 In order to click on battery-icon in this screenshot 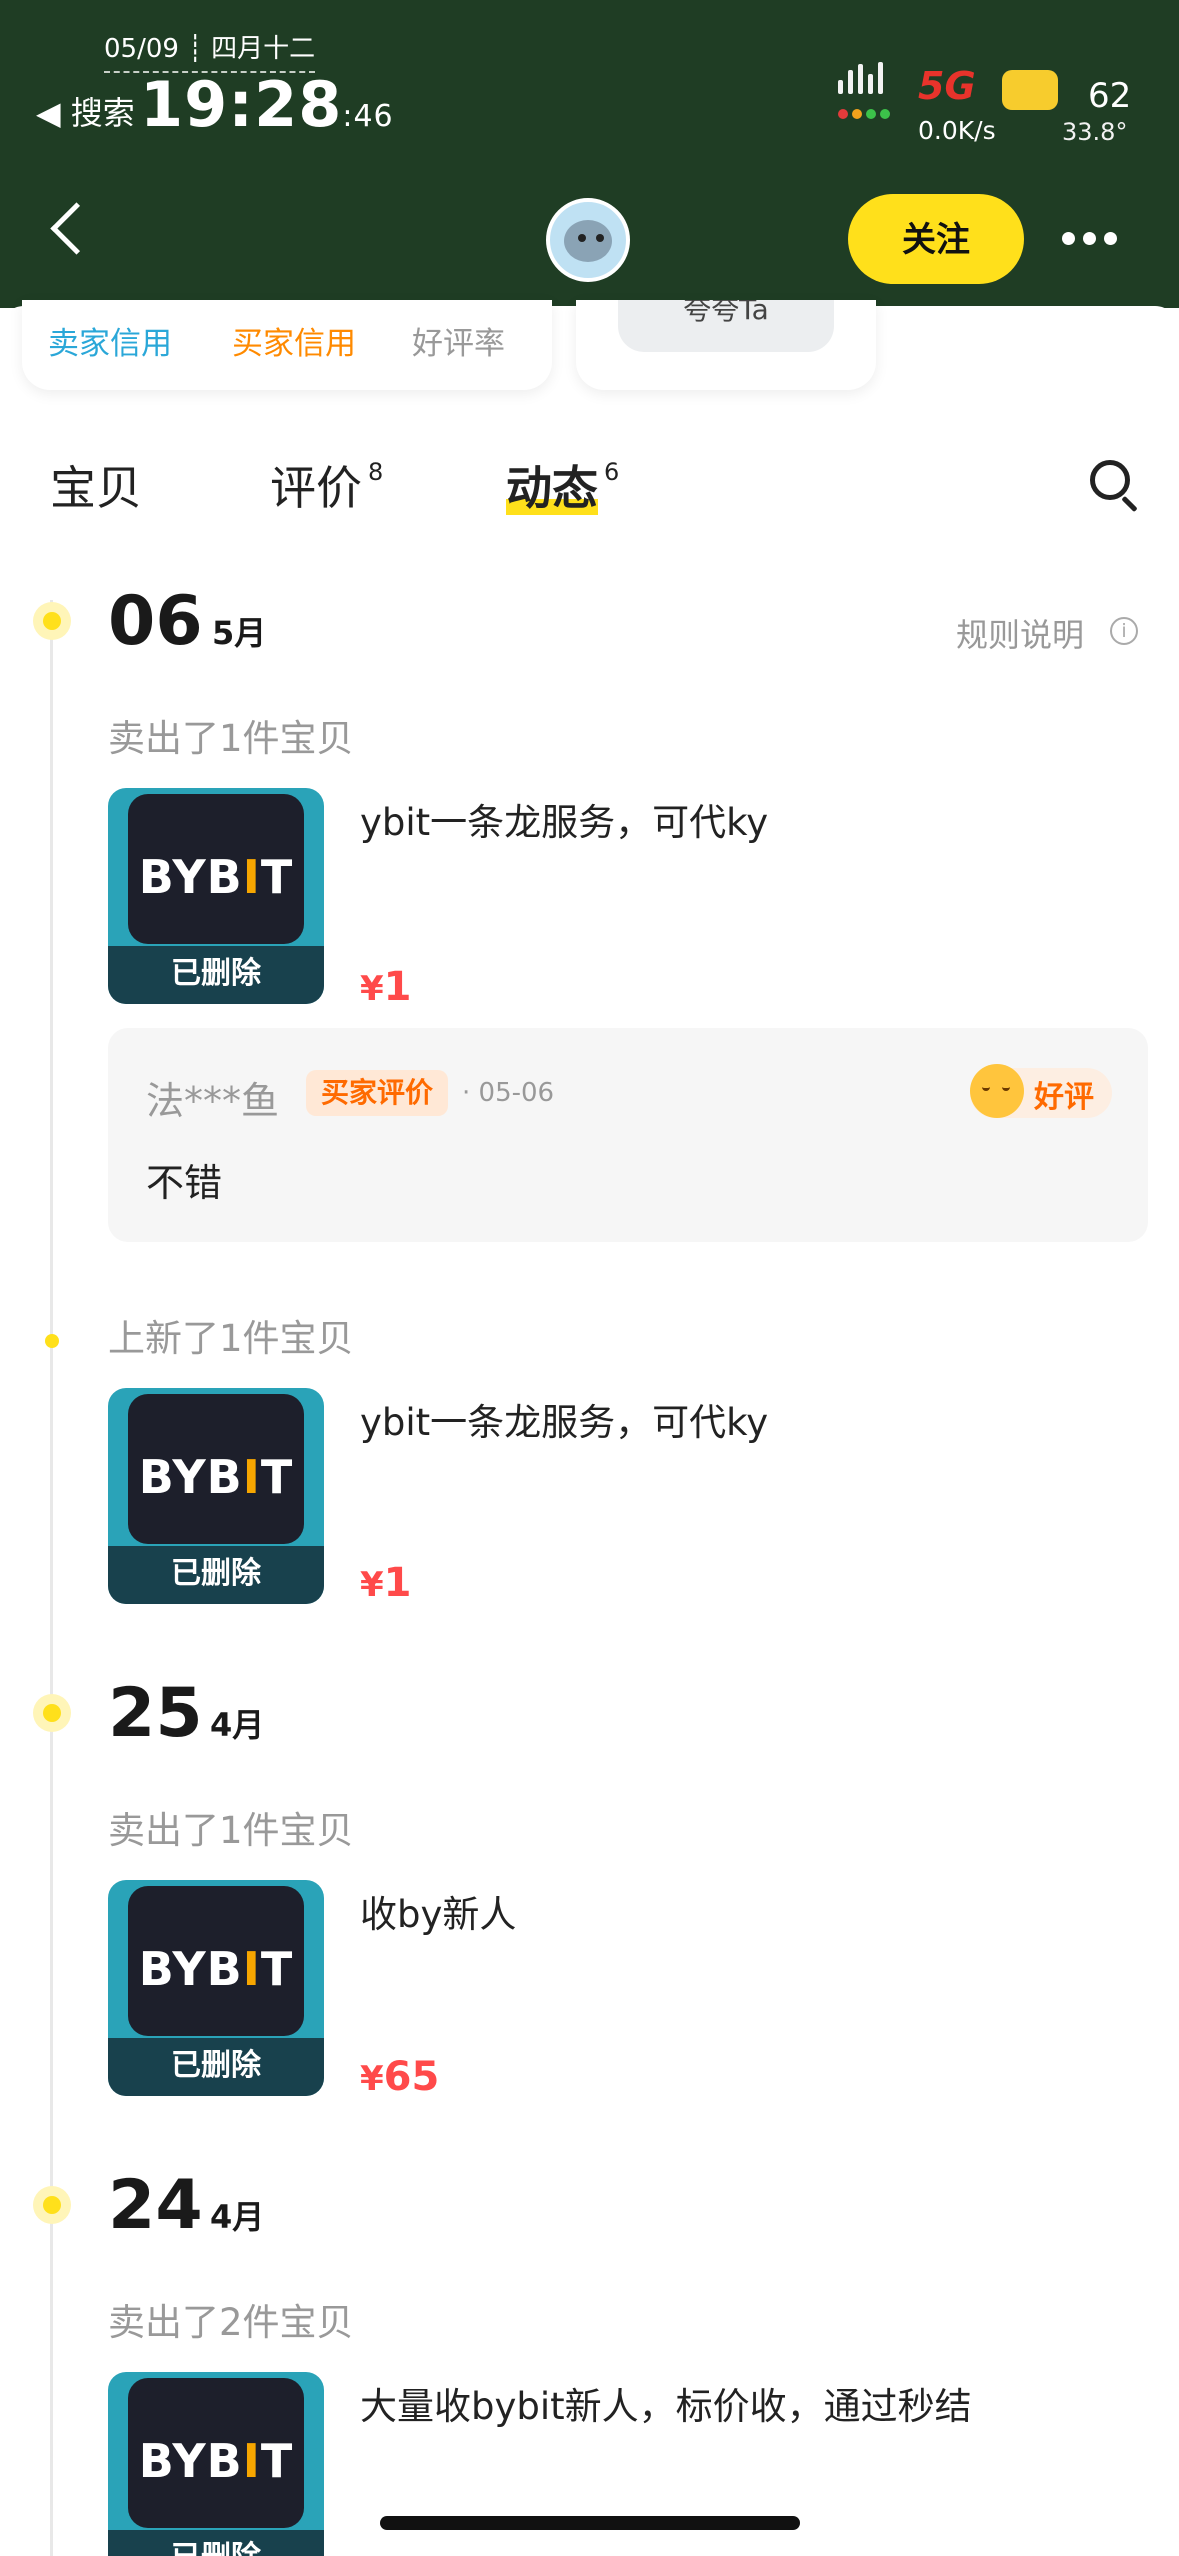, I will do `click(1030, 90)`.